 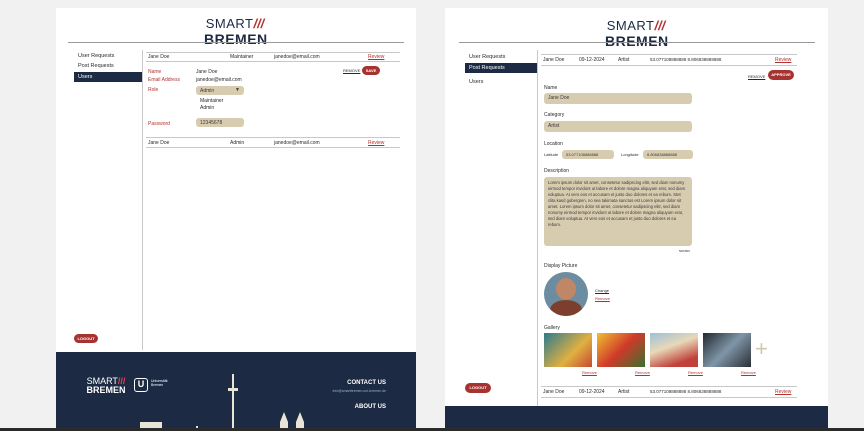 I want to click on category-label: Category, so click(x=554, y=115).